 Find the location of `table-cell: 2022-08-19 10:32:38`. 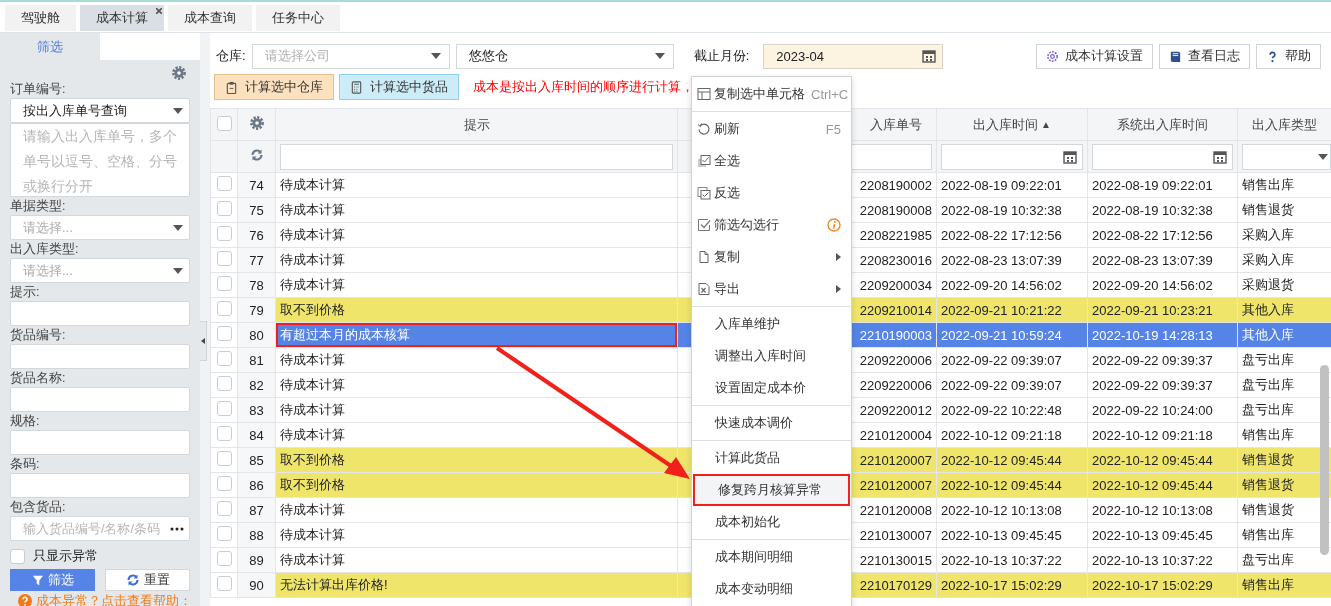

table-cell: 2022-08-19 10:32:38 is located at coordinates (1012, 210).